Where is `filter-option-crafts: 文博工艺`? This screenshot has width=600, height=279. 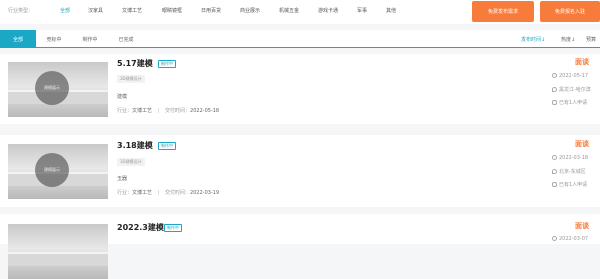
filter-option-crafts: 文博工艺 is located at coordinates (132, 10).